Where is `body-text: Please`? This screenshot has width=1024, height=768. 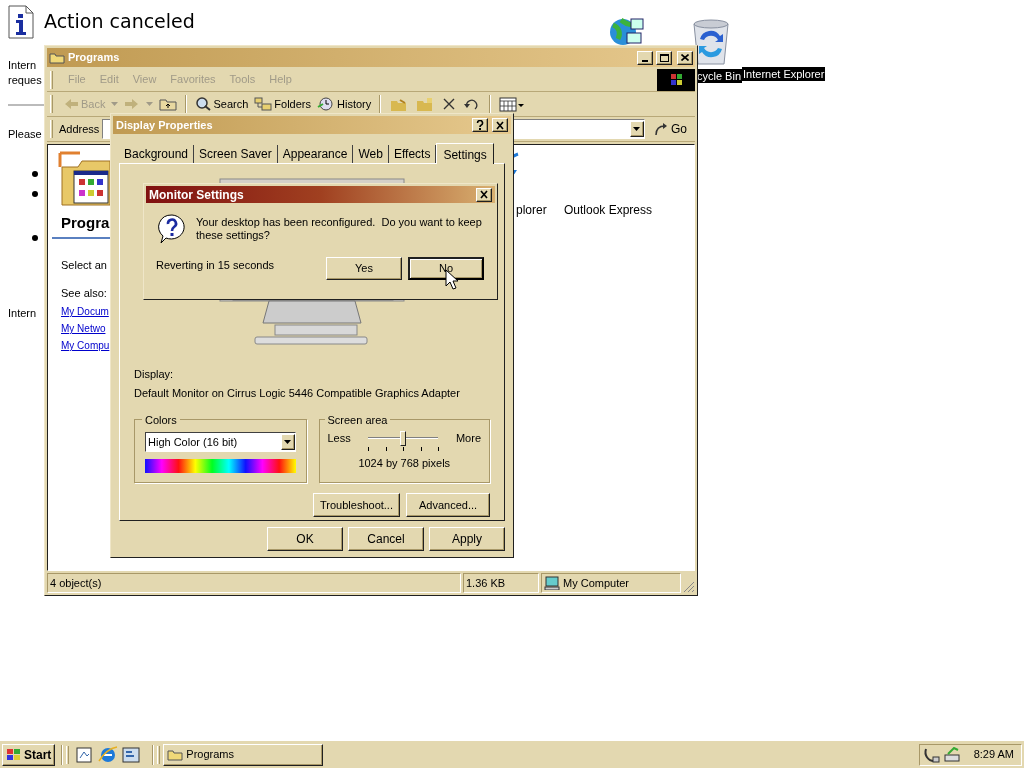 body-text: Please is located at coordinates (25, 134).